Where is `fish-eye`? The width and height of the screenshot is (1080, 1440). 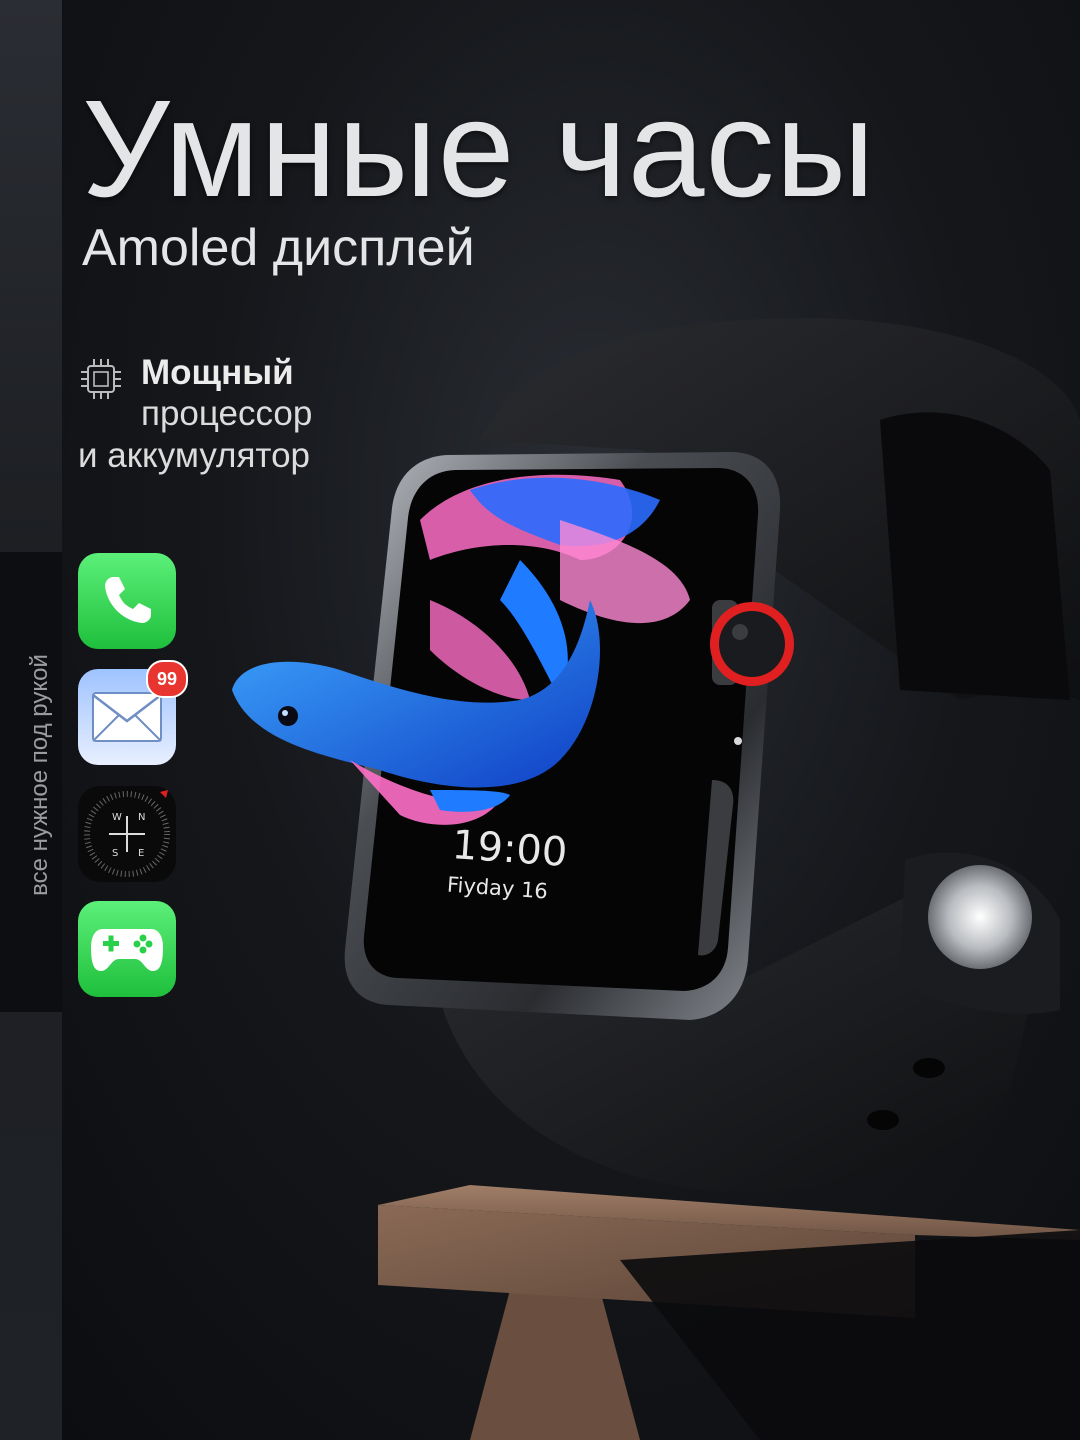
fish-eye is located at coordinates (288, 716).